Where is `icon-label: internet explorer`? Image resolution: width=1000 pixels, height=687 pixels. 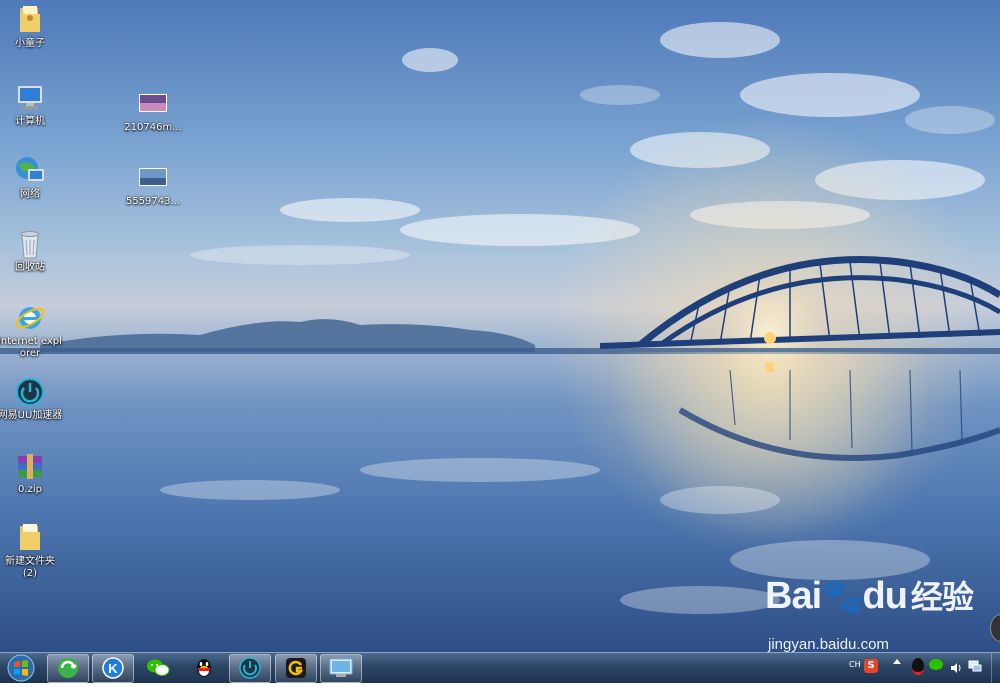 icon-label: internet explorer is located at coordinates (31, 347).